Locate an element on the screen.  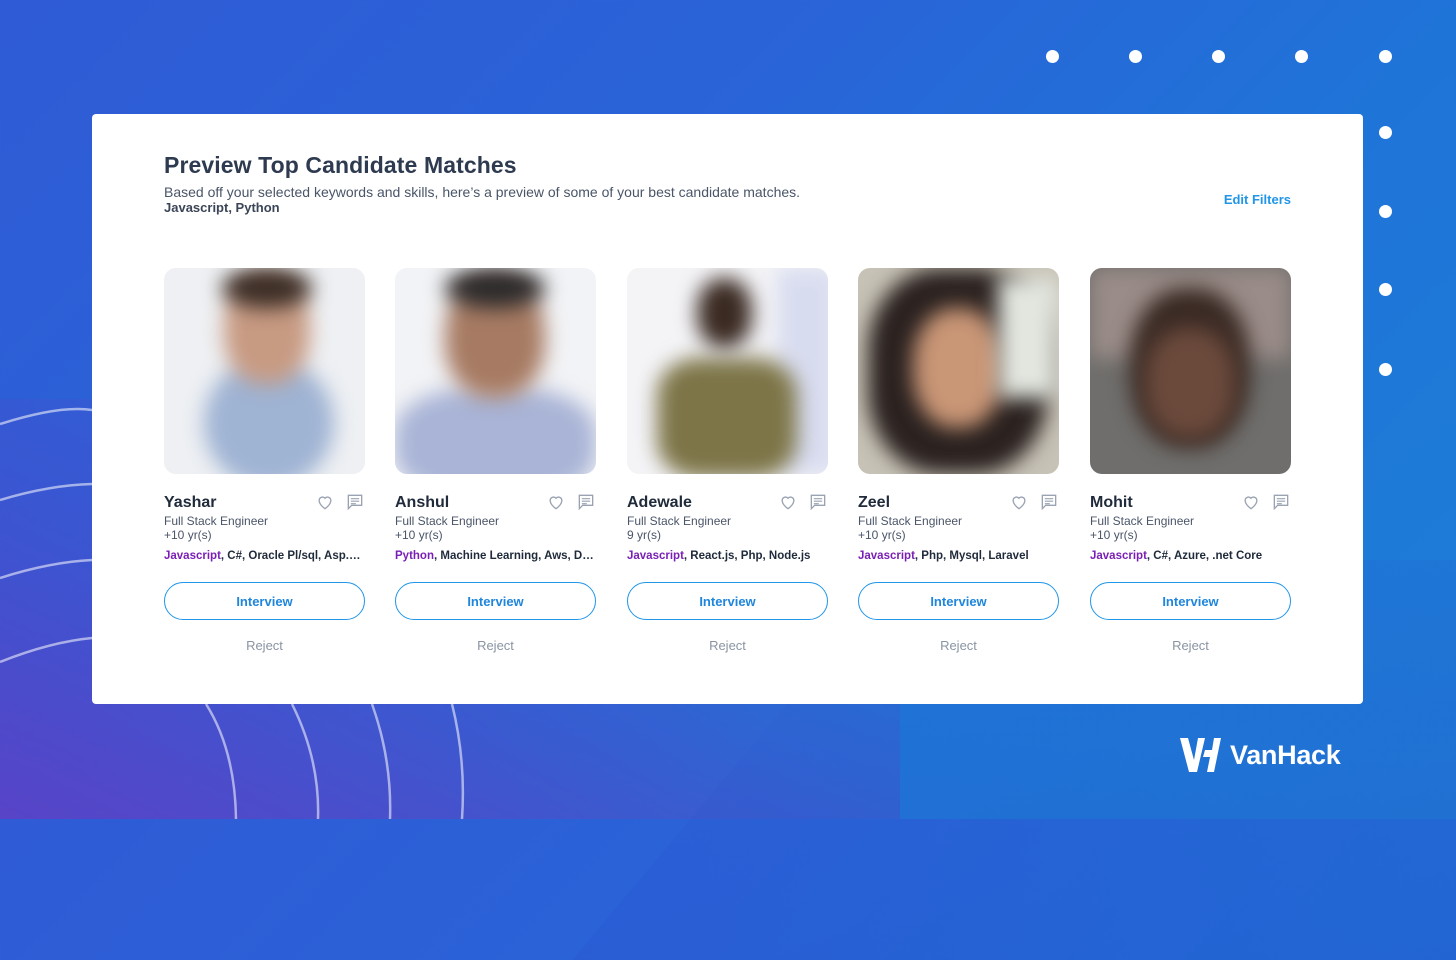
other-skills: , Php, Mysql, Laravel is located at coordinates (971, 556).